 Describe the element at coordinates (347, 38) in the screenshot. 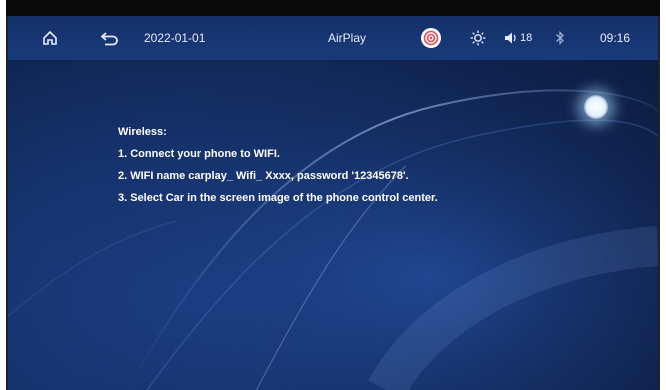

I see `mode-label: AirPlay` at that location.